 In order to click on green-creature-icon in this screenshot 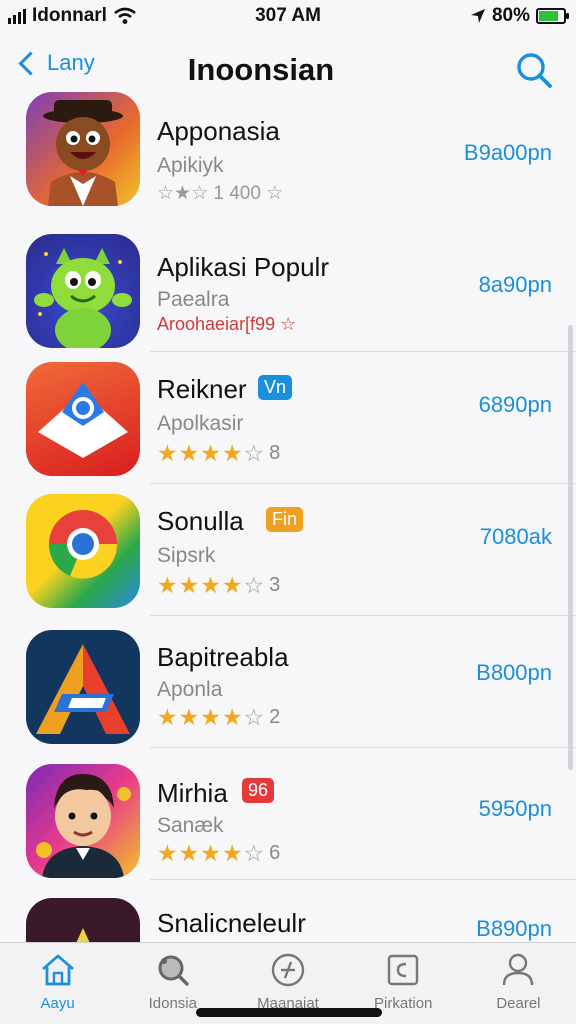, I will do `click(83, 298)`.